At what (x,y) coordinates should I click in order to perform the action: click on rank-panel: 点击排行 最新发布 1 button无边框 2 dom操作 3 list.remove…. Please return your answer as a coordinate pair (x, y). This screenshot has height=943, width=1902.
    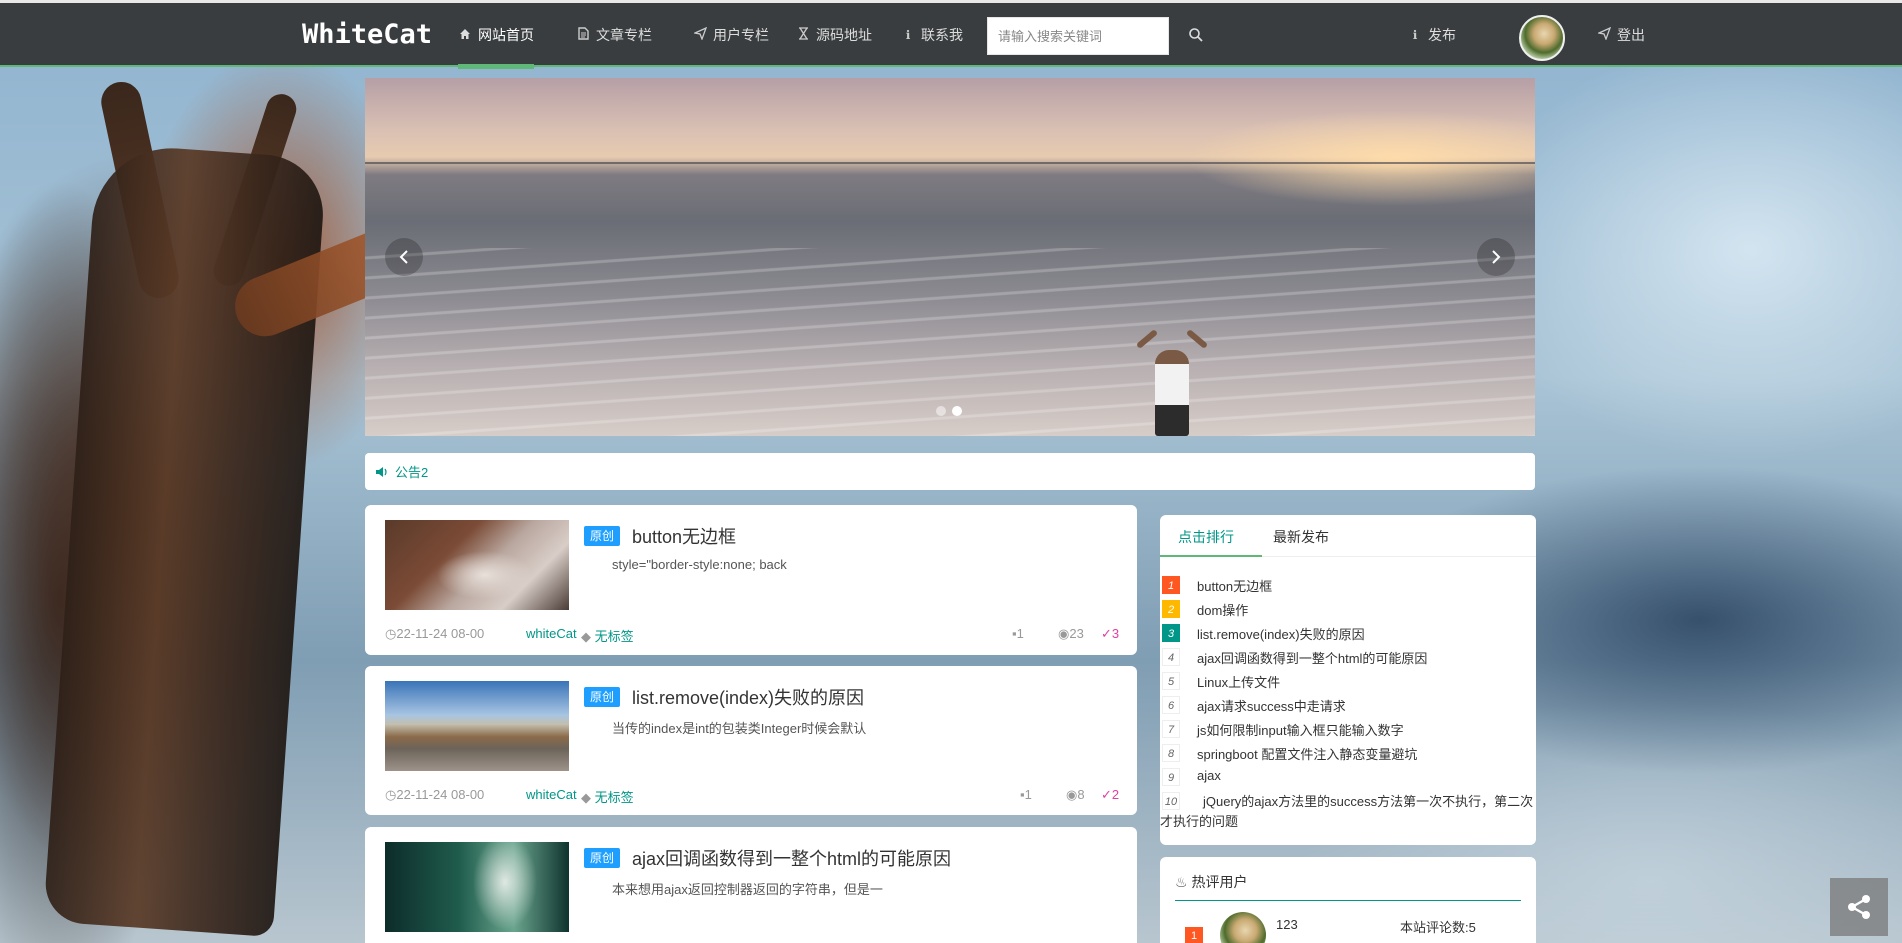
    Looking at the image, I should click on (1348, 680).